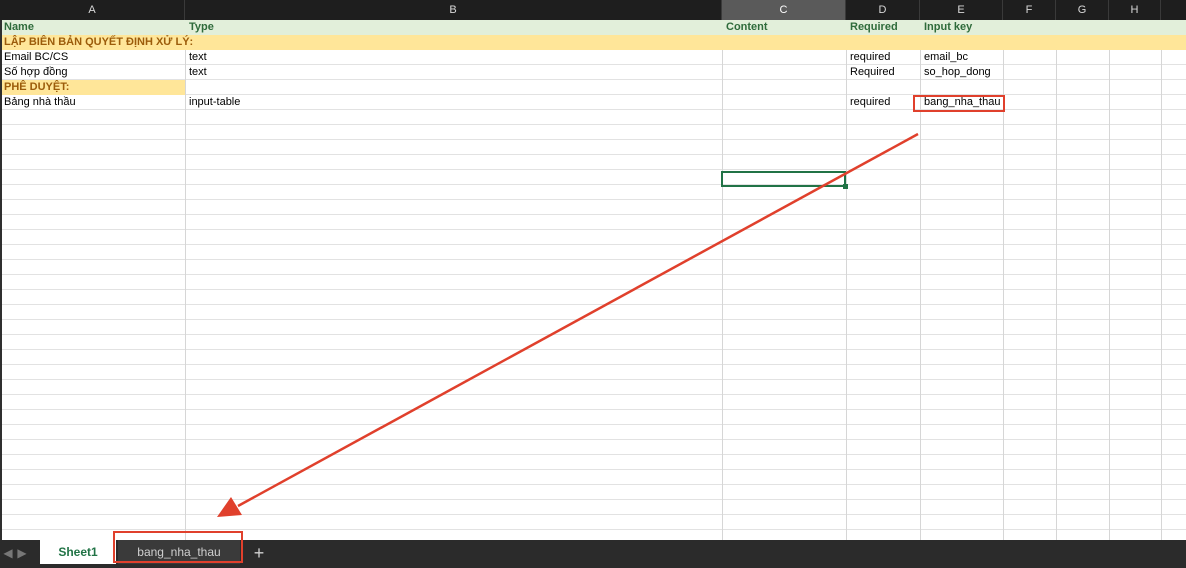 Image resolution: width=1186 pixels, height=568 pixels. I want to click on cell-name: Bảng nhà thầu, so click(92, 102).